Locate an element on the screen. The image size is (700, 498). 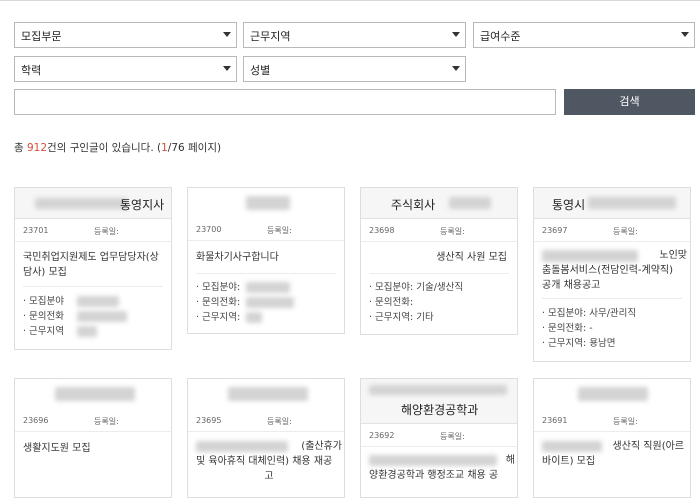
card-header: 통영지사 is located at coordinates (93, 203).